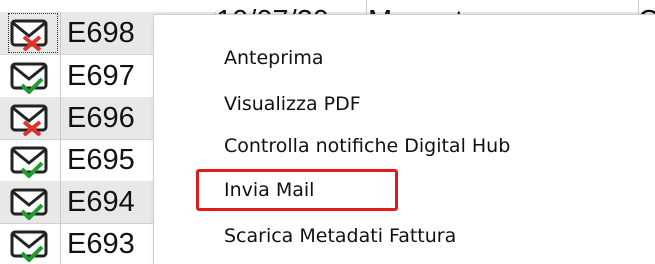 The image size is (655, 264). Describe the element at coordinates (297, 190) in the screenshot. I see `highlight-annotation` at that location.